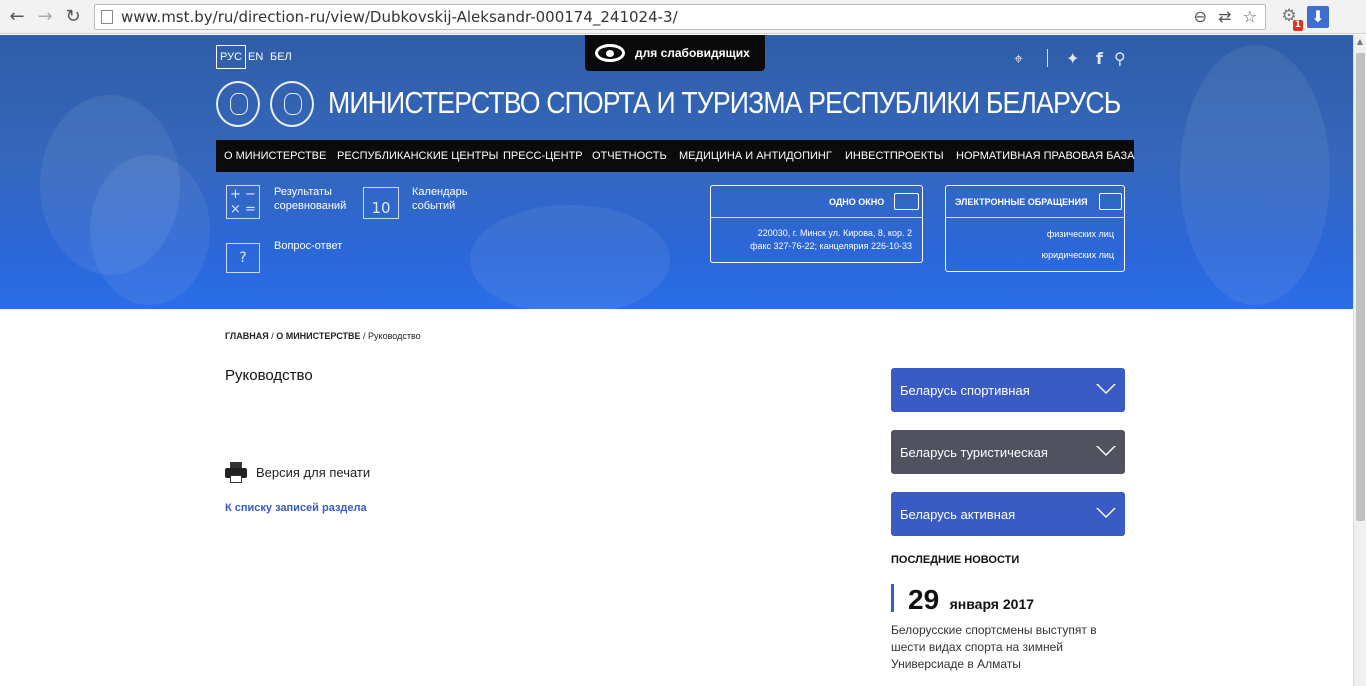 The height and width of the screenshot is (686, 1366). Describe the element at coordinates (1008, 514) in the screenshot. I see `accordion-belarus-active: Беларусь активная` at that location.